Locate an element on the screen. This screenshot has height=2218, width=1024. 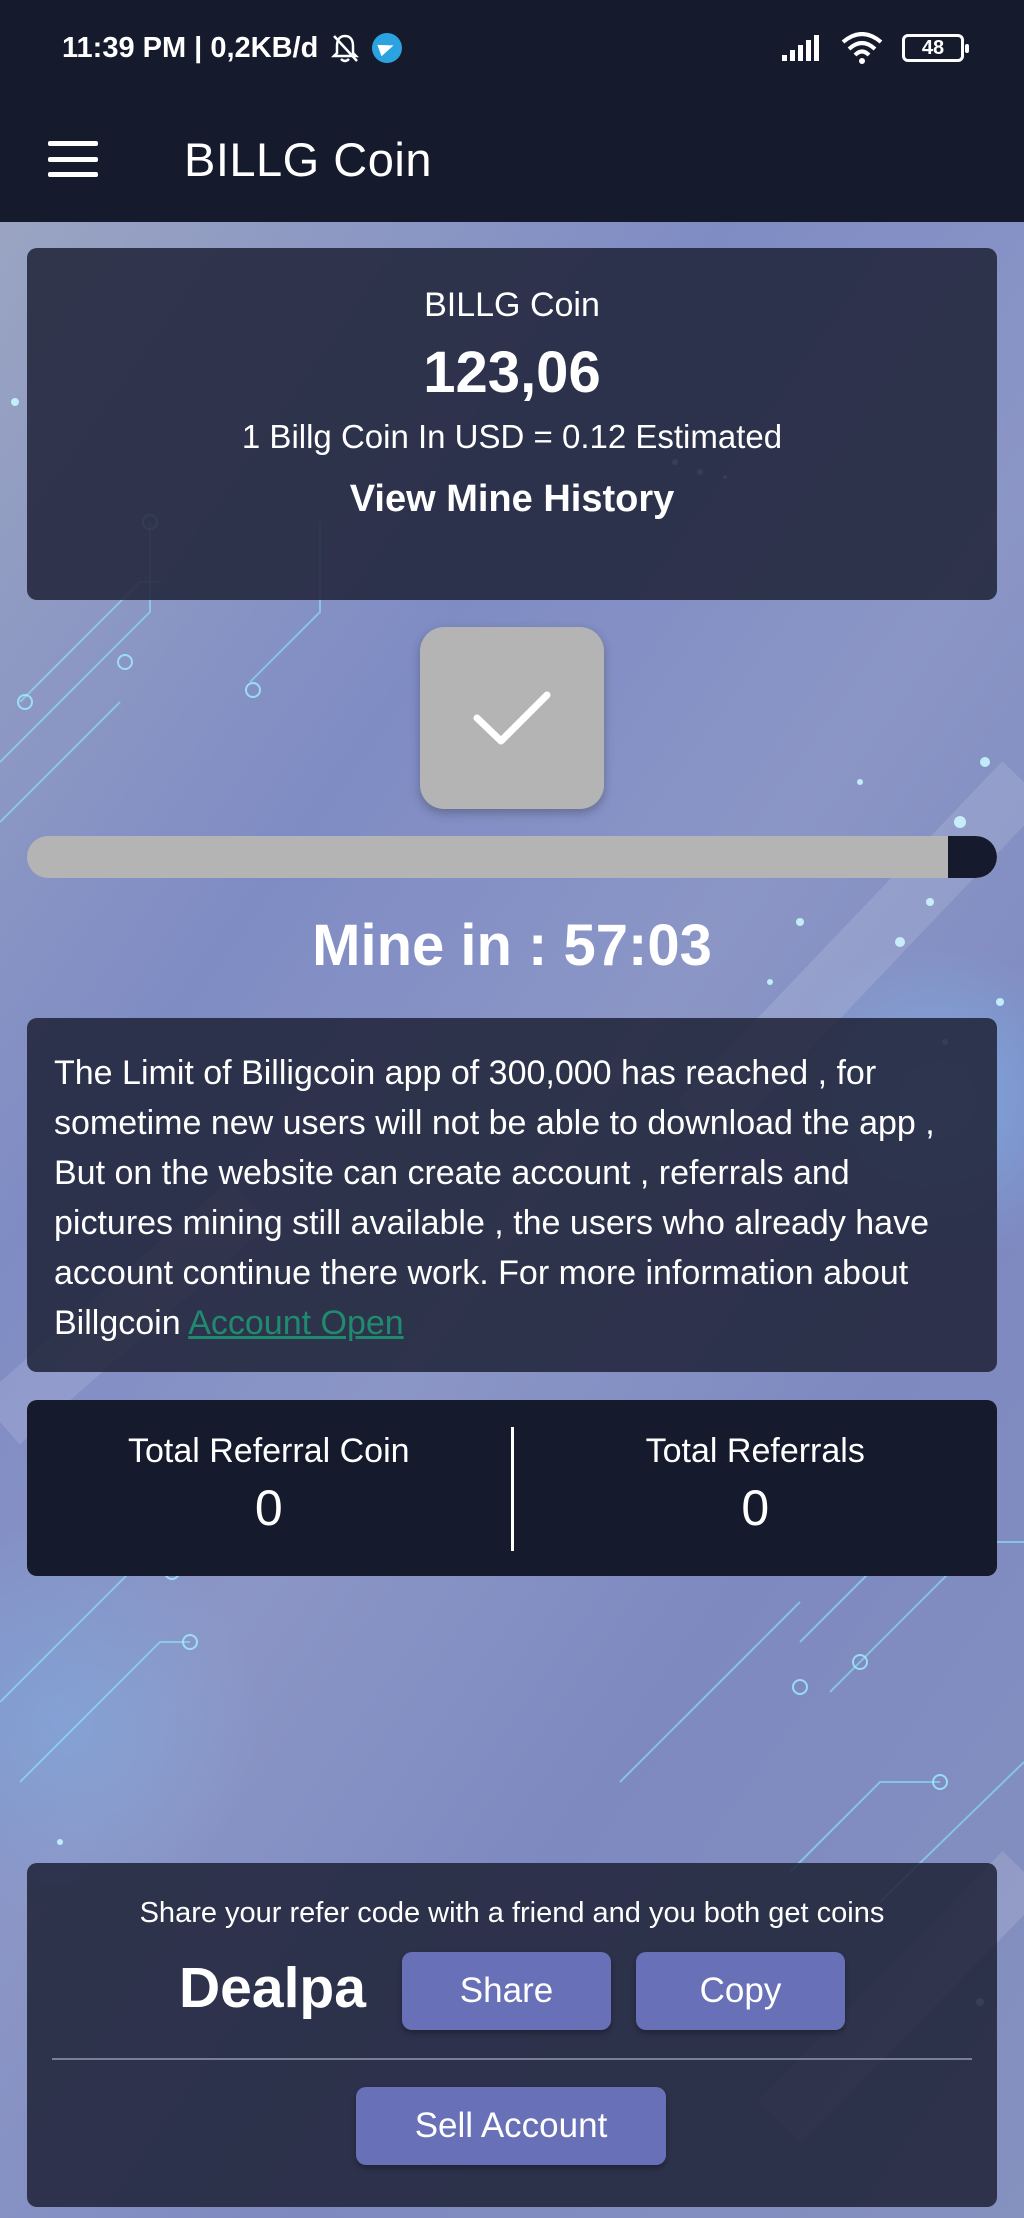
status-time: 11:39 PM | 0,2KB/d is located at coordinates (190, 47).